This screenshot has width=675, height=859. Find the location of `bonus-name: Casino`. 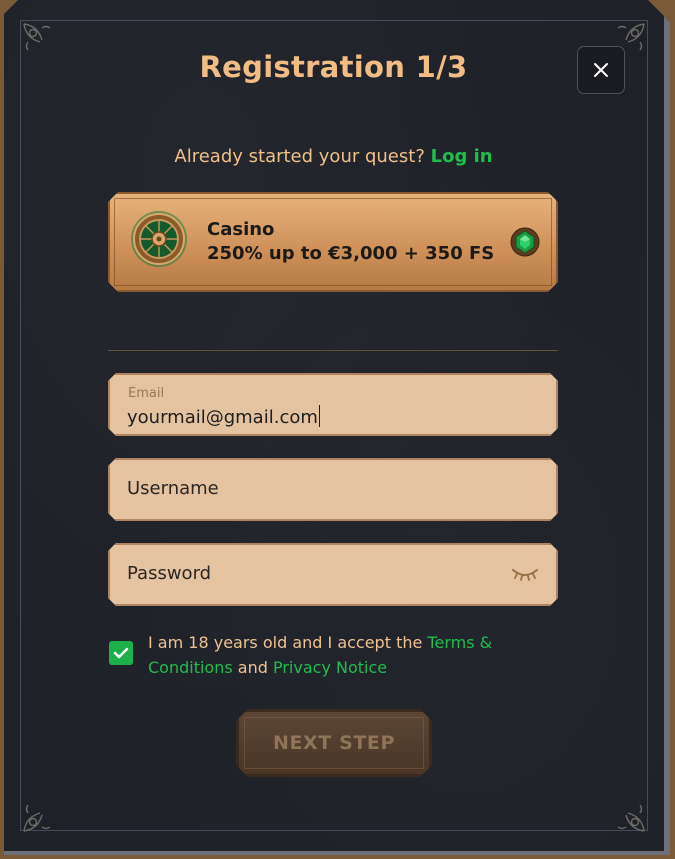

bonus-name: Casino is located at coordinates (241, 229).